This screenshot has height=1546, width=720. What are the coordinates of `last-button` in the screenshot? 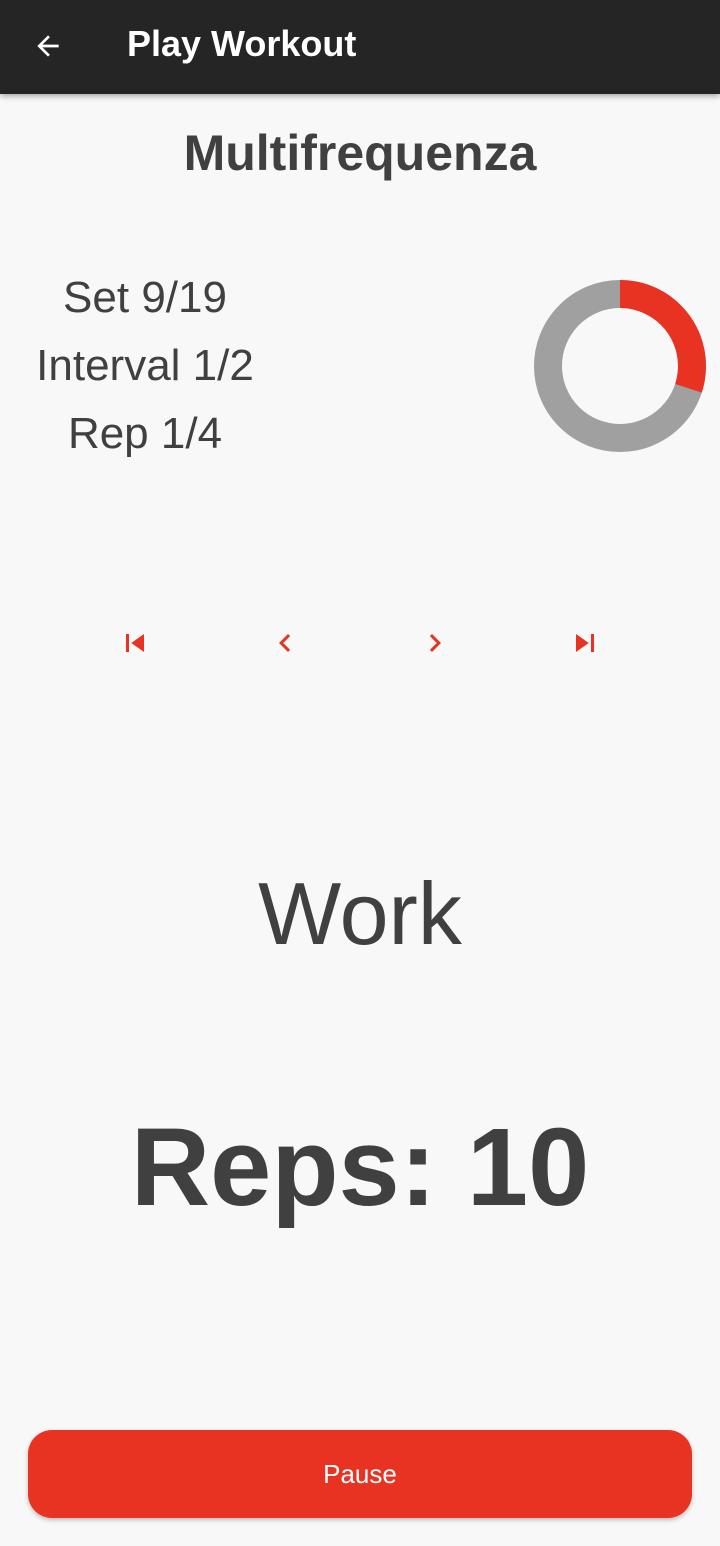 It's located at (585, 643).